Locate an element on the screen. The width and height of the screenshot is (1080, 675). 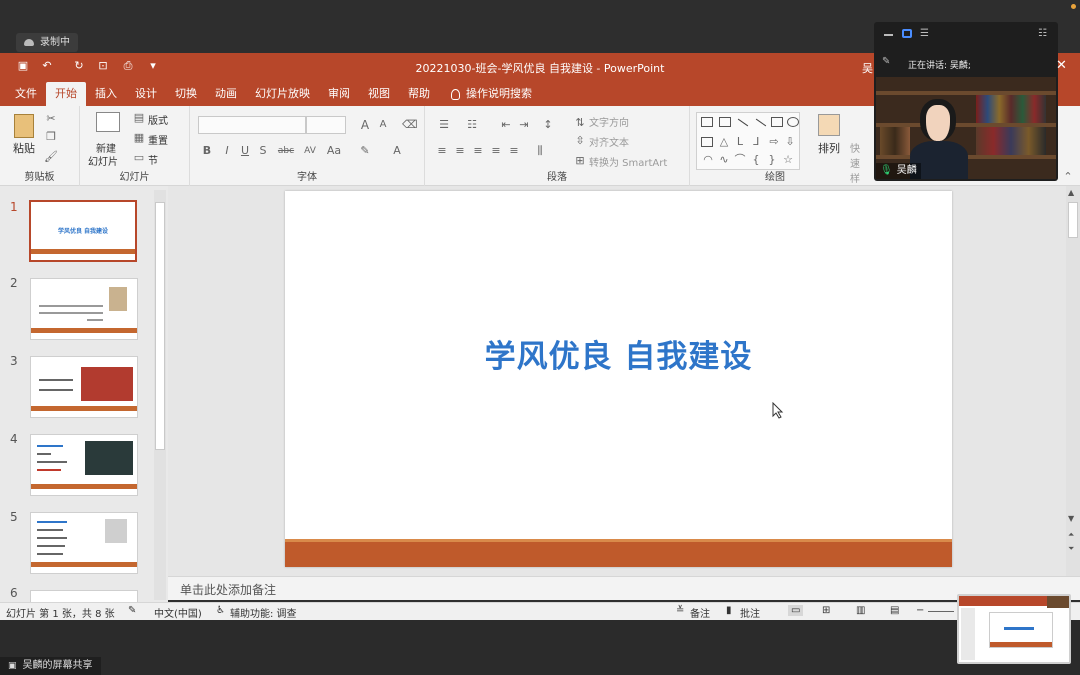
thumbnail-scrollbar is located at coordinates (160, 395).